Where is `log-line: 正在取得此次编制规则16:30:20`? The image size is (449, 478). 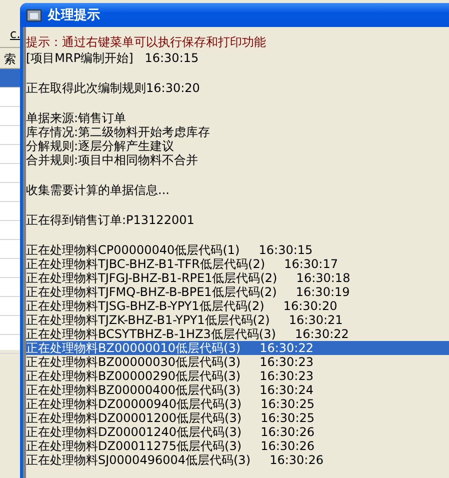
log-line: 正在取得此次编制规则16:30:20 is located at coordinates (237, 88).